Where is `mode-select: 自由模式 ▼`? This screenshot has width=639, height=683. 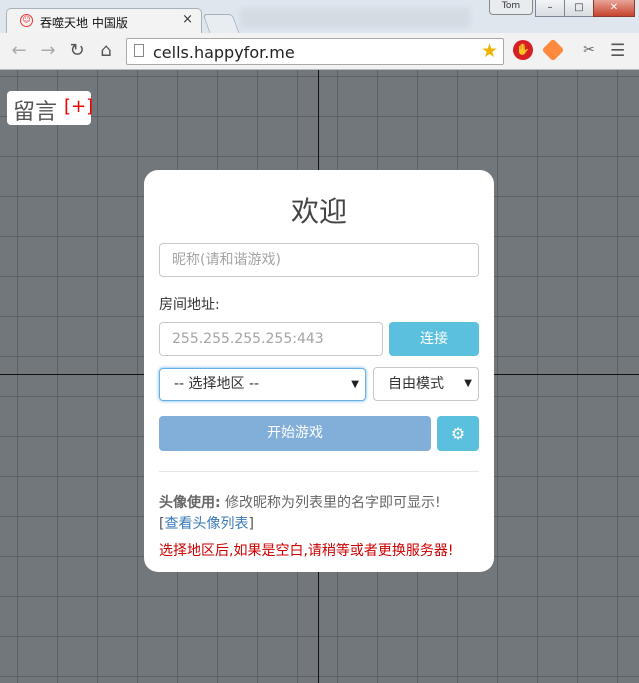
mode-select: 自由模式 ▼ is located at coordinates (426, 384).